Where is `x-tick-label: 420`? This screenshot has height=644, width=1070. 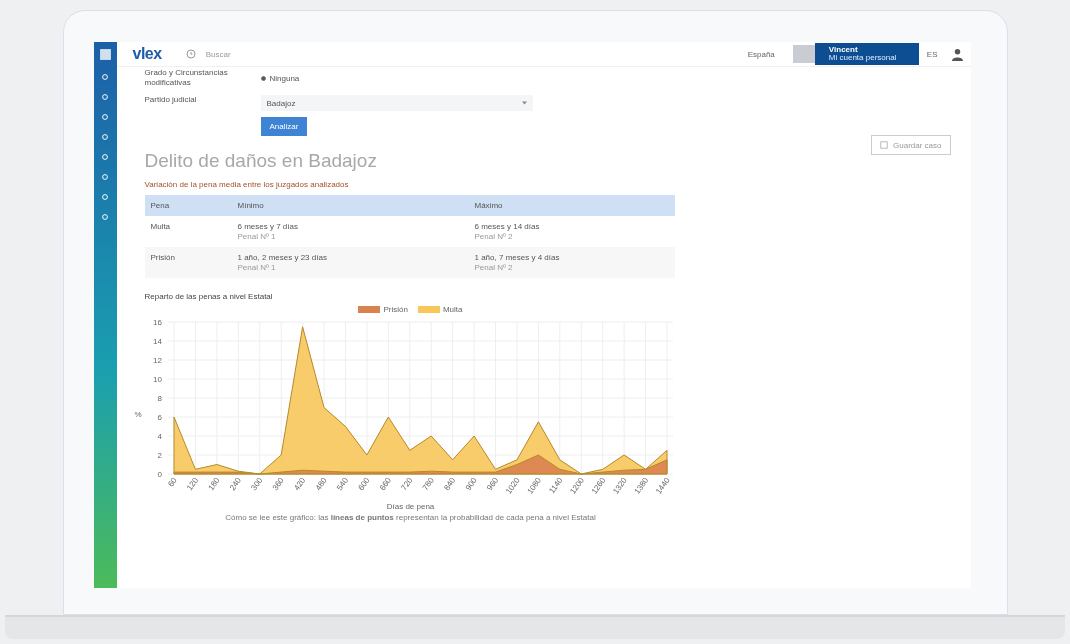 x-tick-label: 420 is located at coordinates (299, 484).